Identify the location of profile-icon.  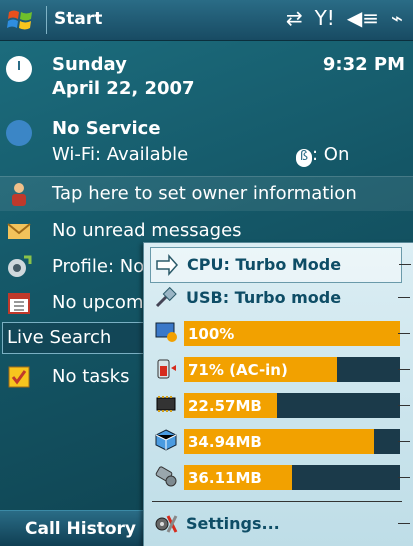
(19, 267).